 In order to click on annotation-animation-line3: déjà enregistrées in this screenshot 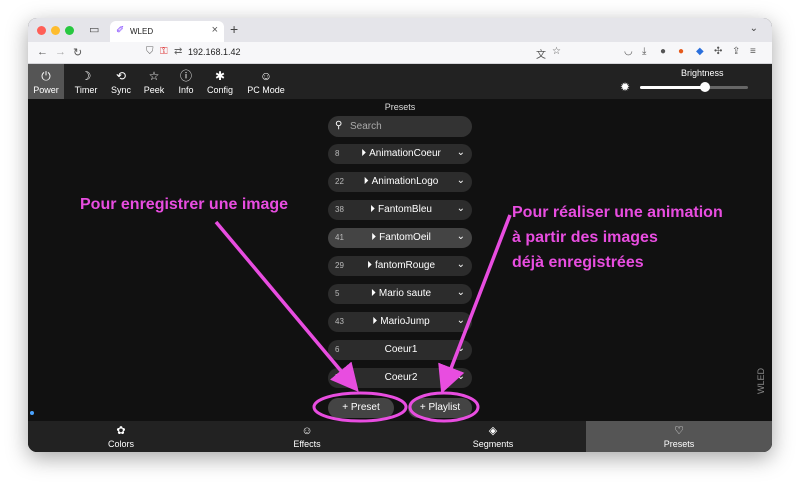, I will do `click(578, 262)`.